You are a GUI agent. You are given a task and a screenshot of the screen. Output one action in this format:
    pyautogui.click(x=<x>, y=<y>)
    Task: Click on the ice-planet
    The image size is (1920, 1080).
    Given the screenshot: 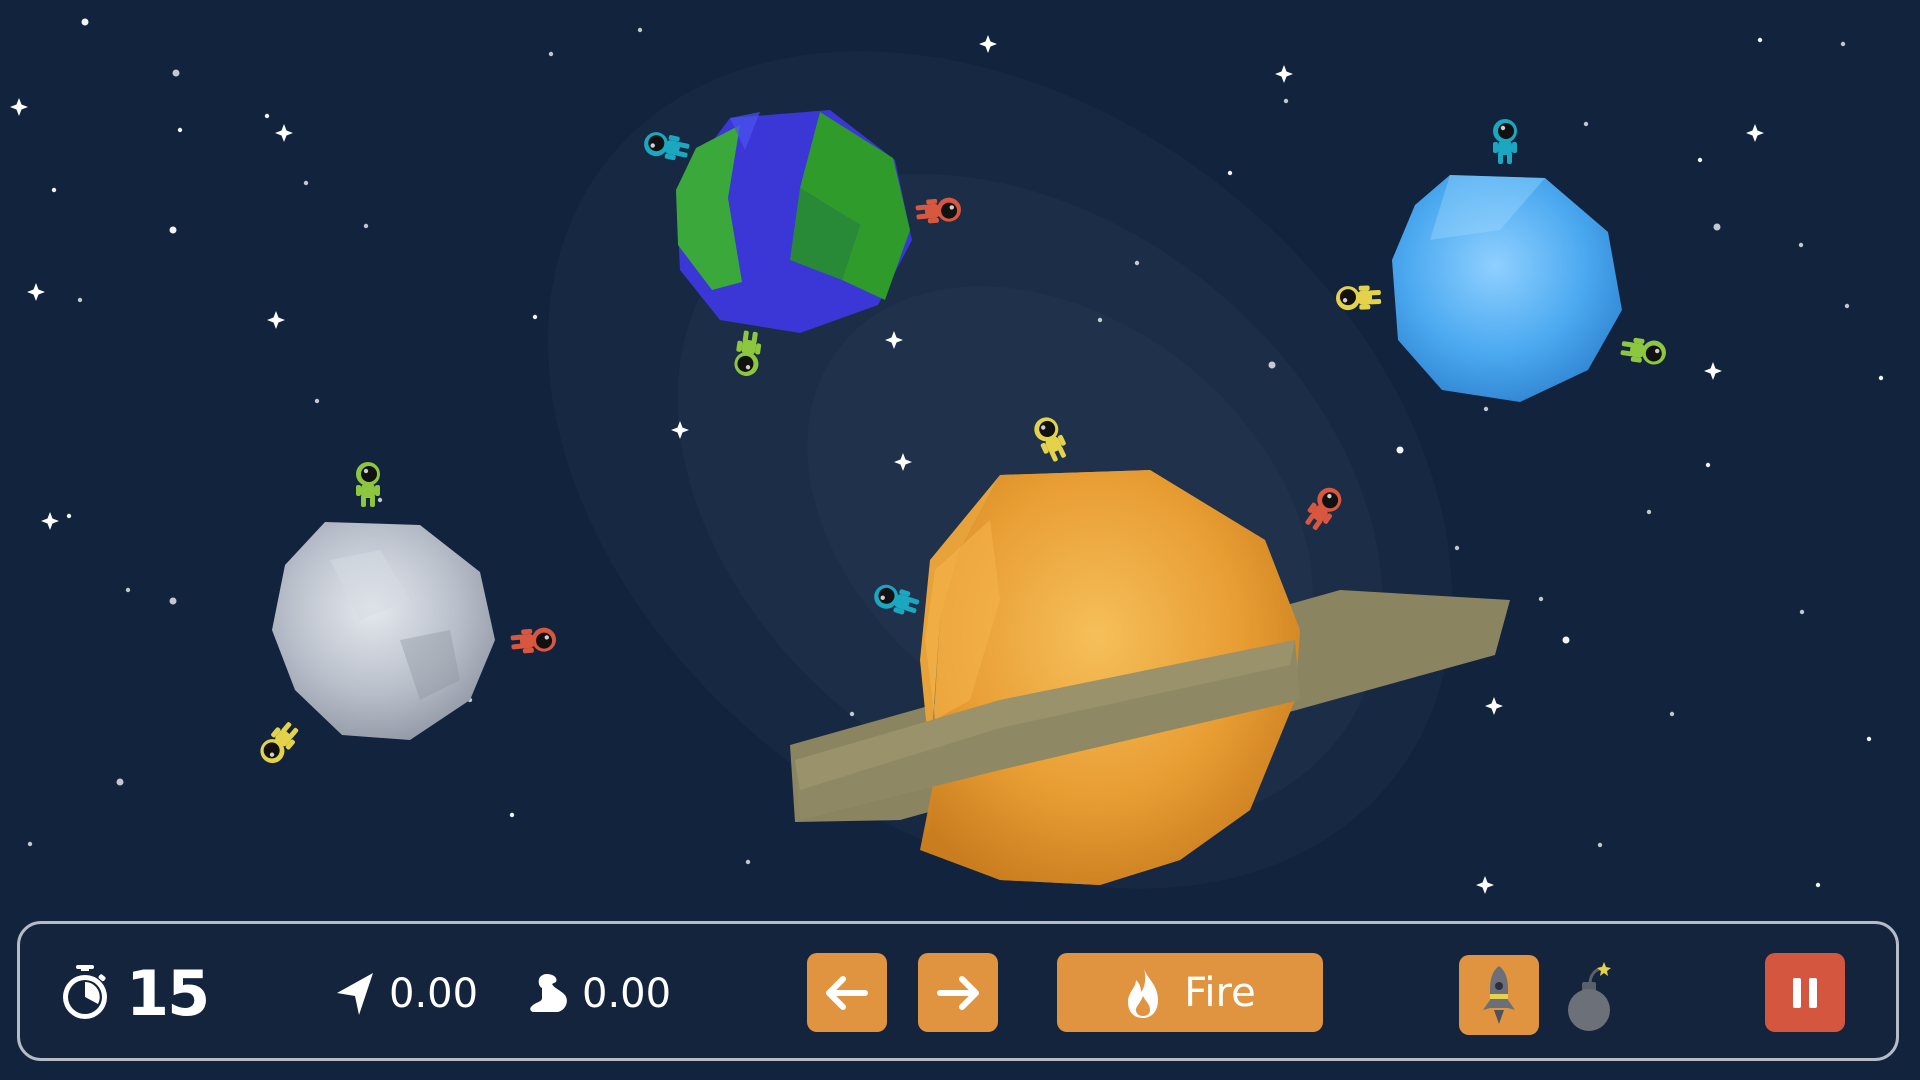 What is the action you would take?
    pyautogui.click(x=1507, y=288)
    